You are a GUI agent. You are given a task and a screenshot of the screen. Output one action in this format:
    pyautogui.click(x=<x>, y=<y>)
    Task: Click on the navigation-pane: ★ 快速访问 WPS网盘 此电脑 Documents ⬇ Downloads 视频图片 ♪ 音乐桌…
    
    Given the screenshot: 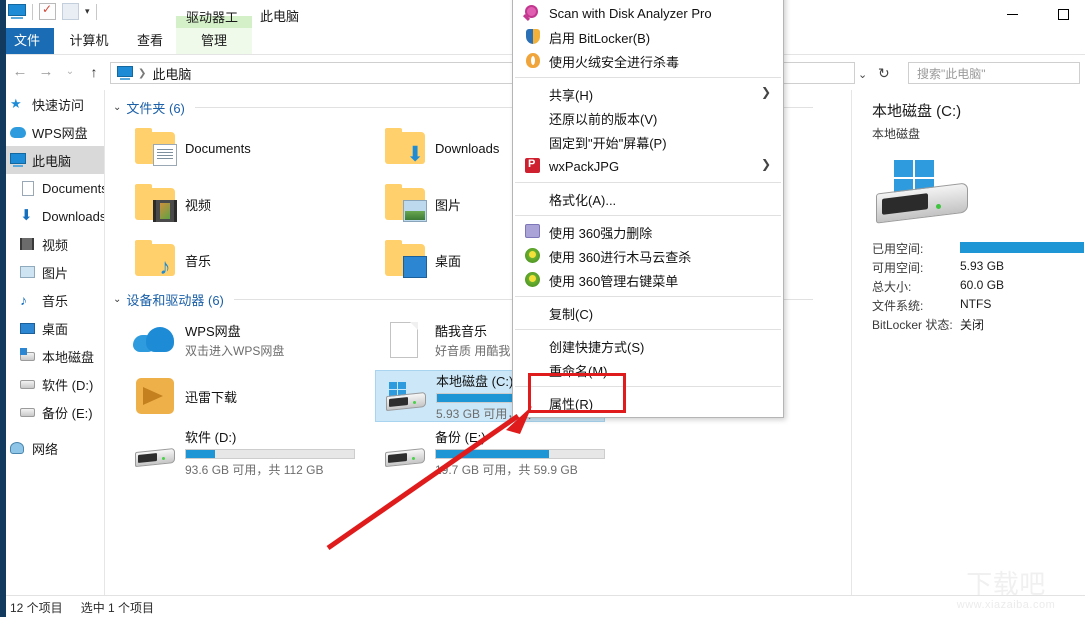 What is the action you would take?
    pyautogui.click(x=52, y=342)
    